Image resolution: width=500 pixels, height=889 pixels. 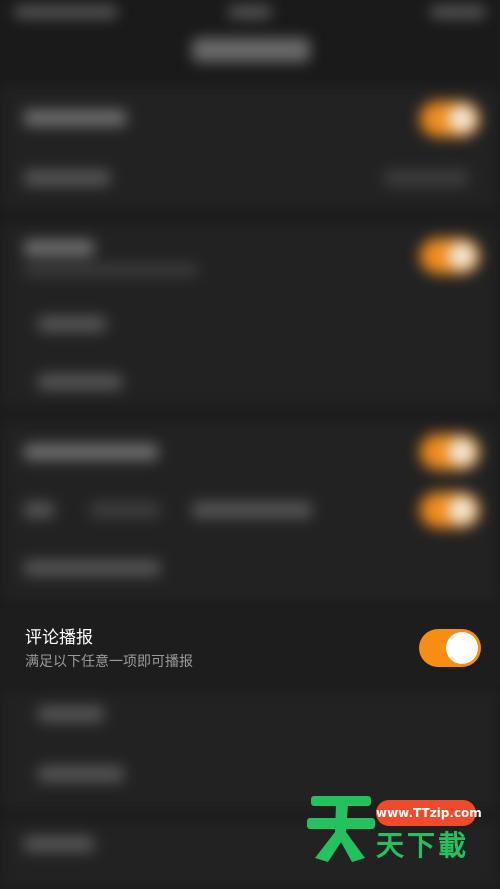 I want to click on comment-broadcast-subtitle: 满足以下任意一项即可播报, so click(x=109, y=662).